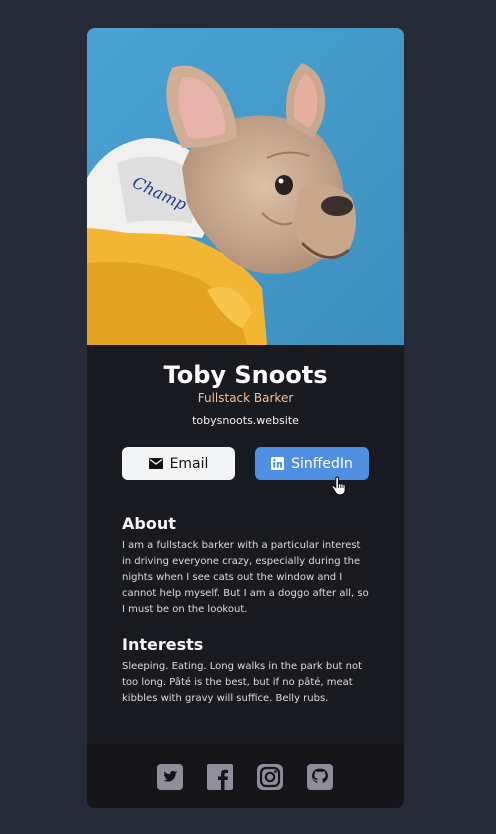  Describe the element at coordinates (320, 777) in the screenshot. I see `github-icon` at that location.